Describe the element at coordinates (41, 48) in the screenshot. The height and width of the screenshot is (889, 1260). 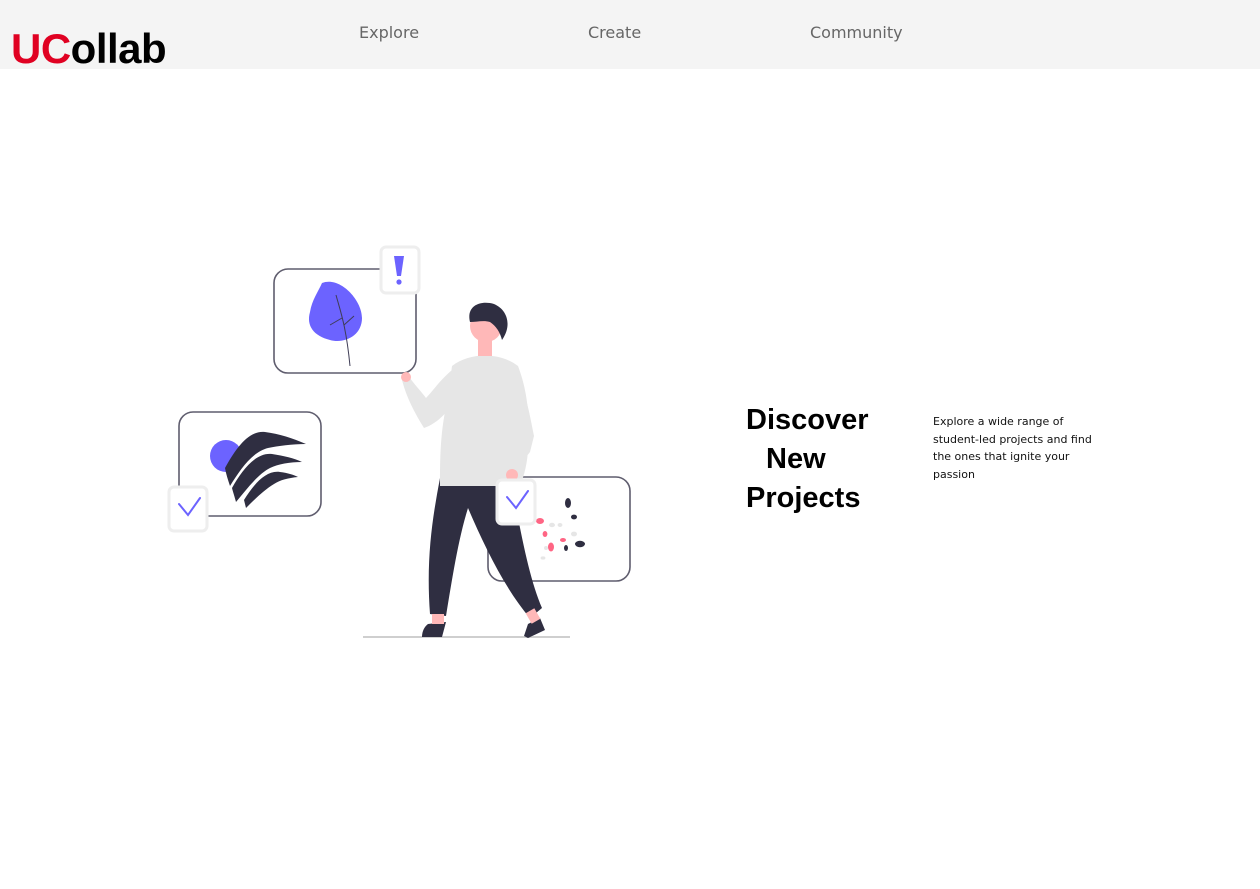
I see `logo-uc-text: UC` at that location.